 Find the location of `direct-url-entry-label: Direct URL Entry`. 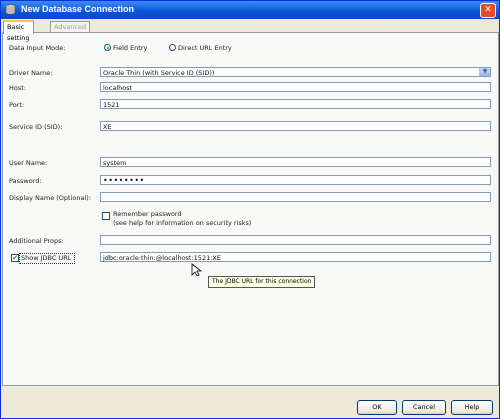

direct-url-entry-label: Direct URL Entry is located at coordinates (205, 48).